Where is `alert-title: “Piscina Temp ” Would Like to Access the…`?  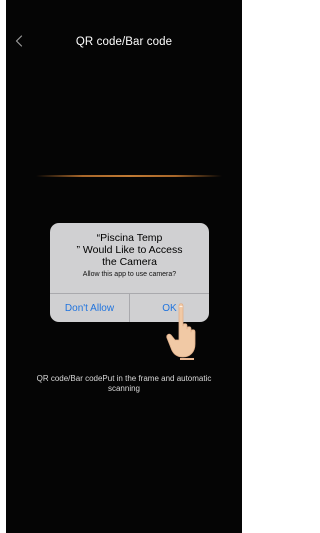
alert-title: “Piscina Temp ” Would Like to Access the… is located at coordinates (129, 250).